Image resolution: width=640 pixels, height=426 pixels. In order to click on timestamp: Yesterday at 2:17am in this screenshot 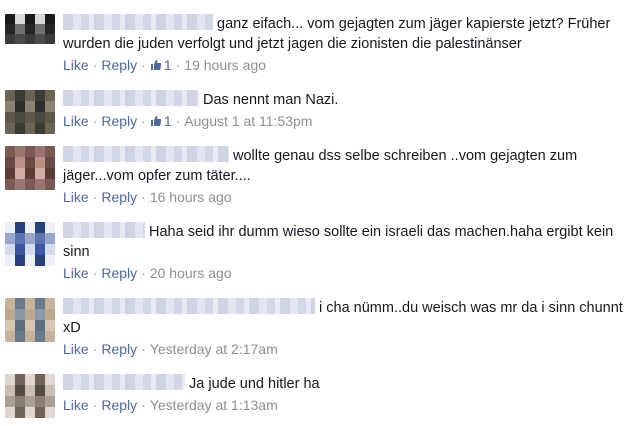, I will do `click(214, 349)`.